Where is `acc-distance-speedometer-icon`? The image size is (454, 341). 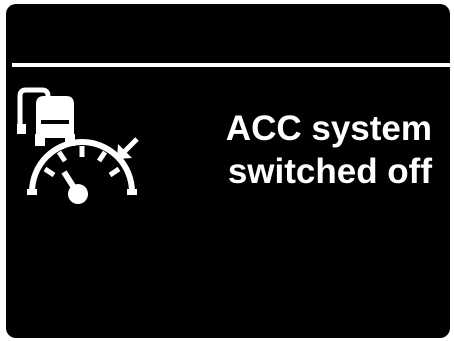
acc-distance-speedometer-icon is located at coordinates (78, 145).